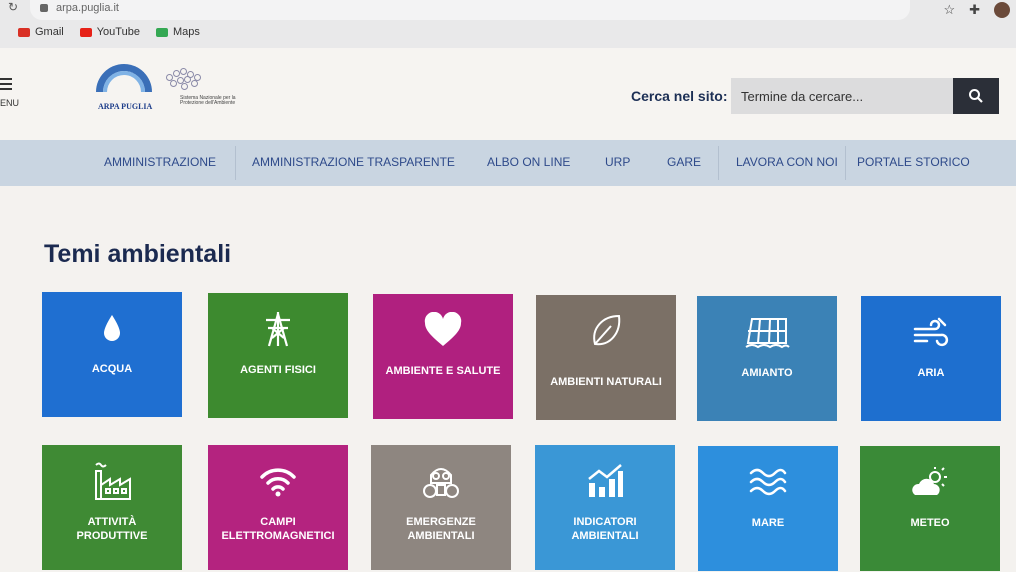 The image size is (1016, 572). I want to click on tile-label: MARE, so click(768, 523).